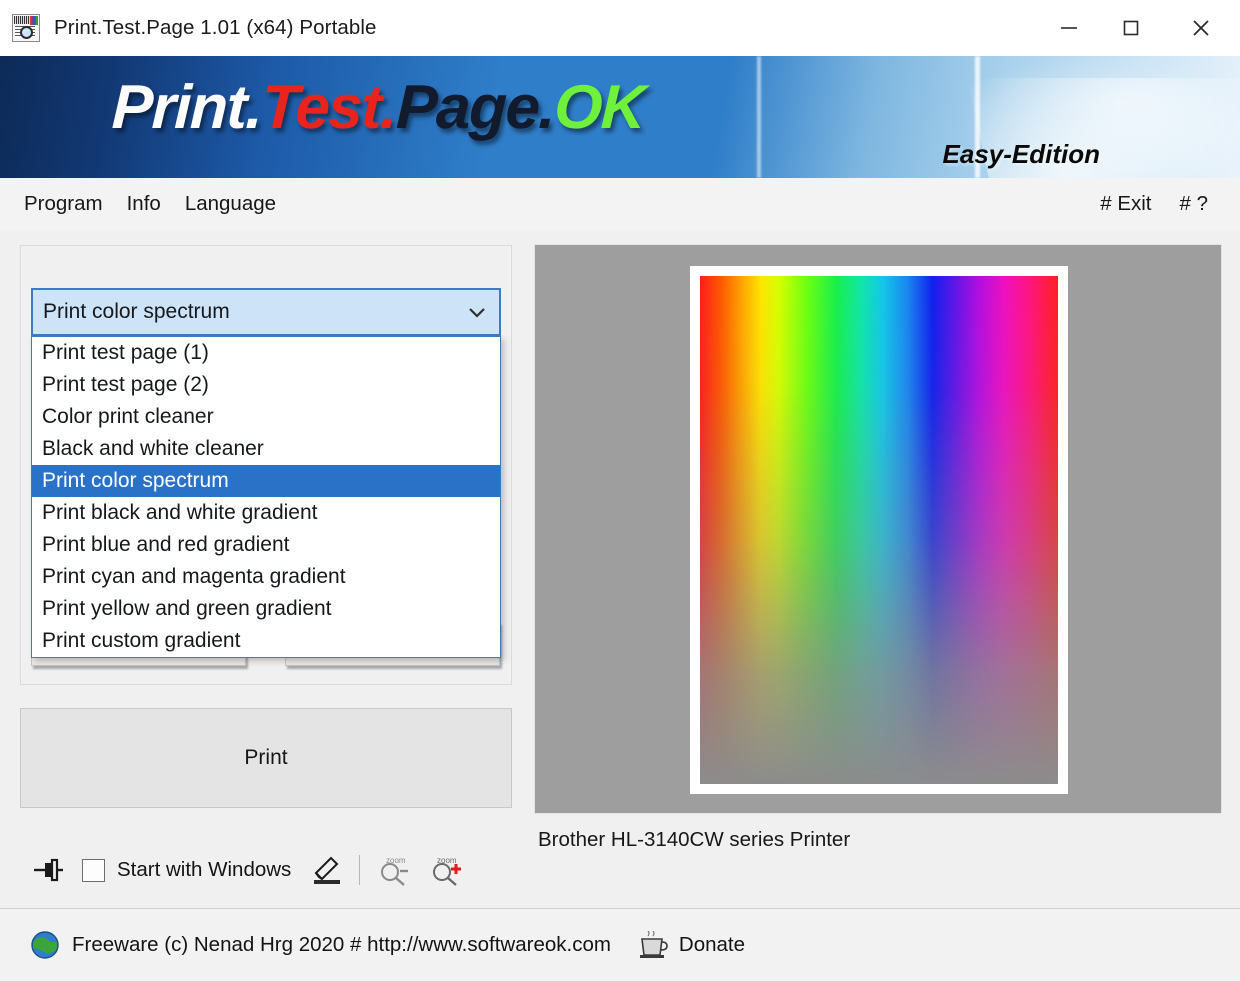  I want to click on logo-part-print: Print., so click(186, 107).